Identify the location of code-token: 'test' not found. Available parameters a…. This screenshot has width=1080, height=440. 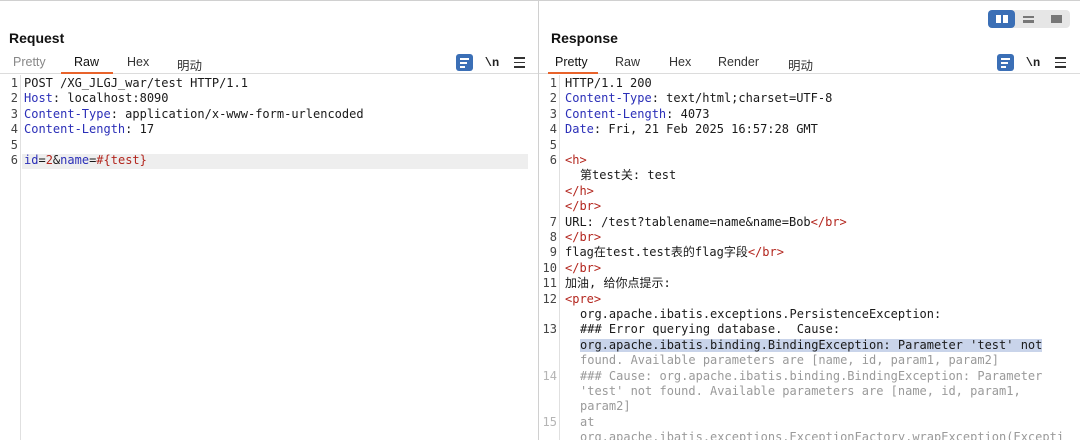
(800, 391).